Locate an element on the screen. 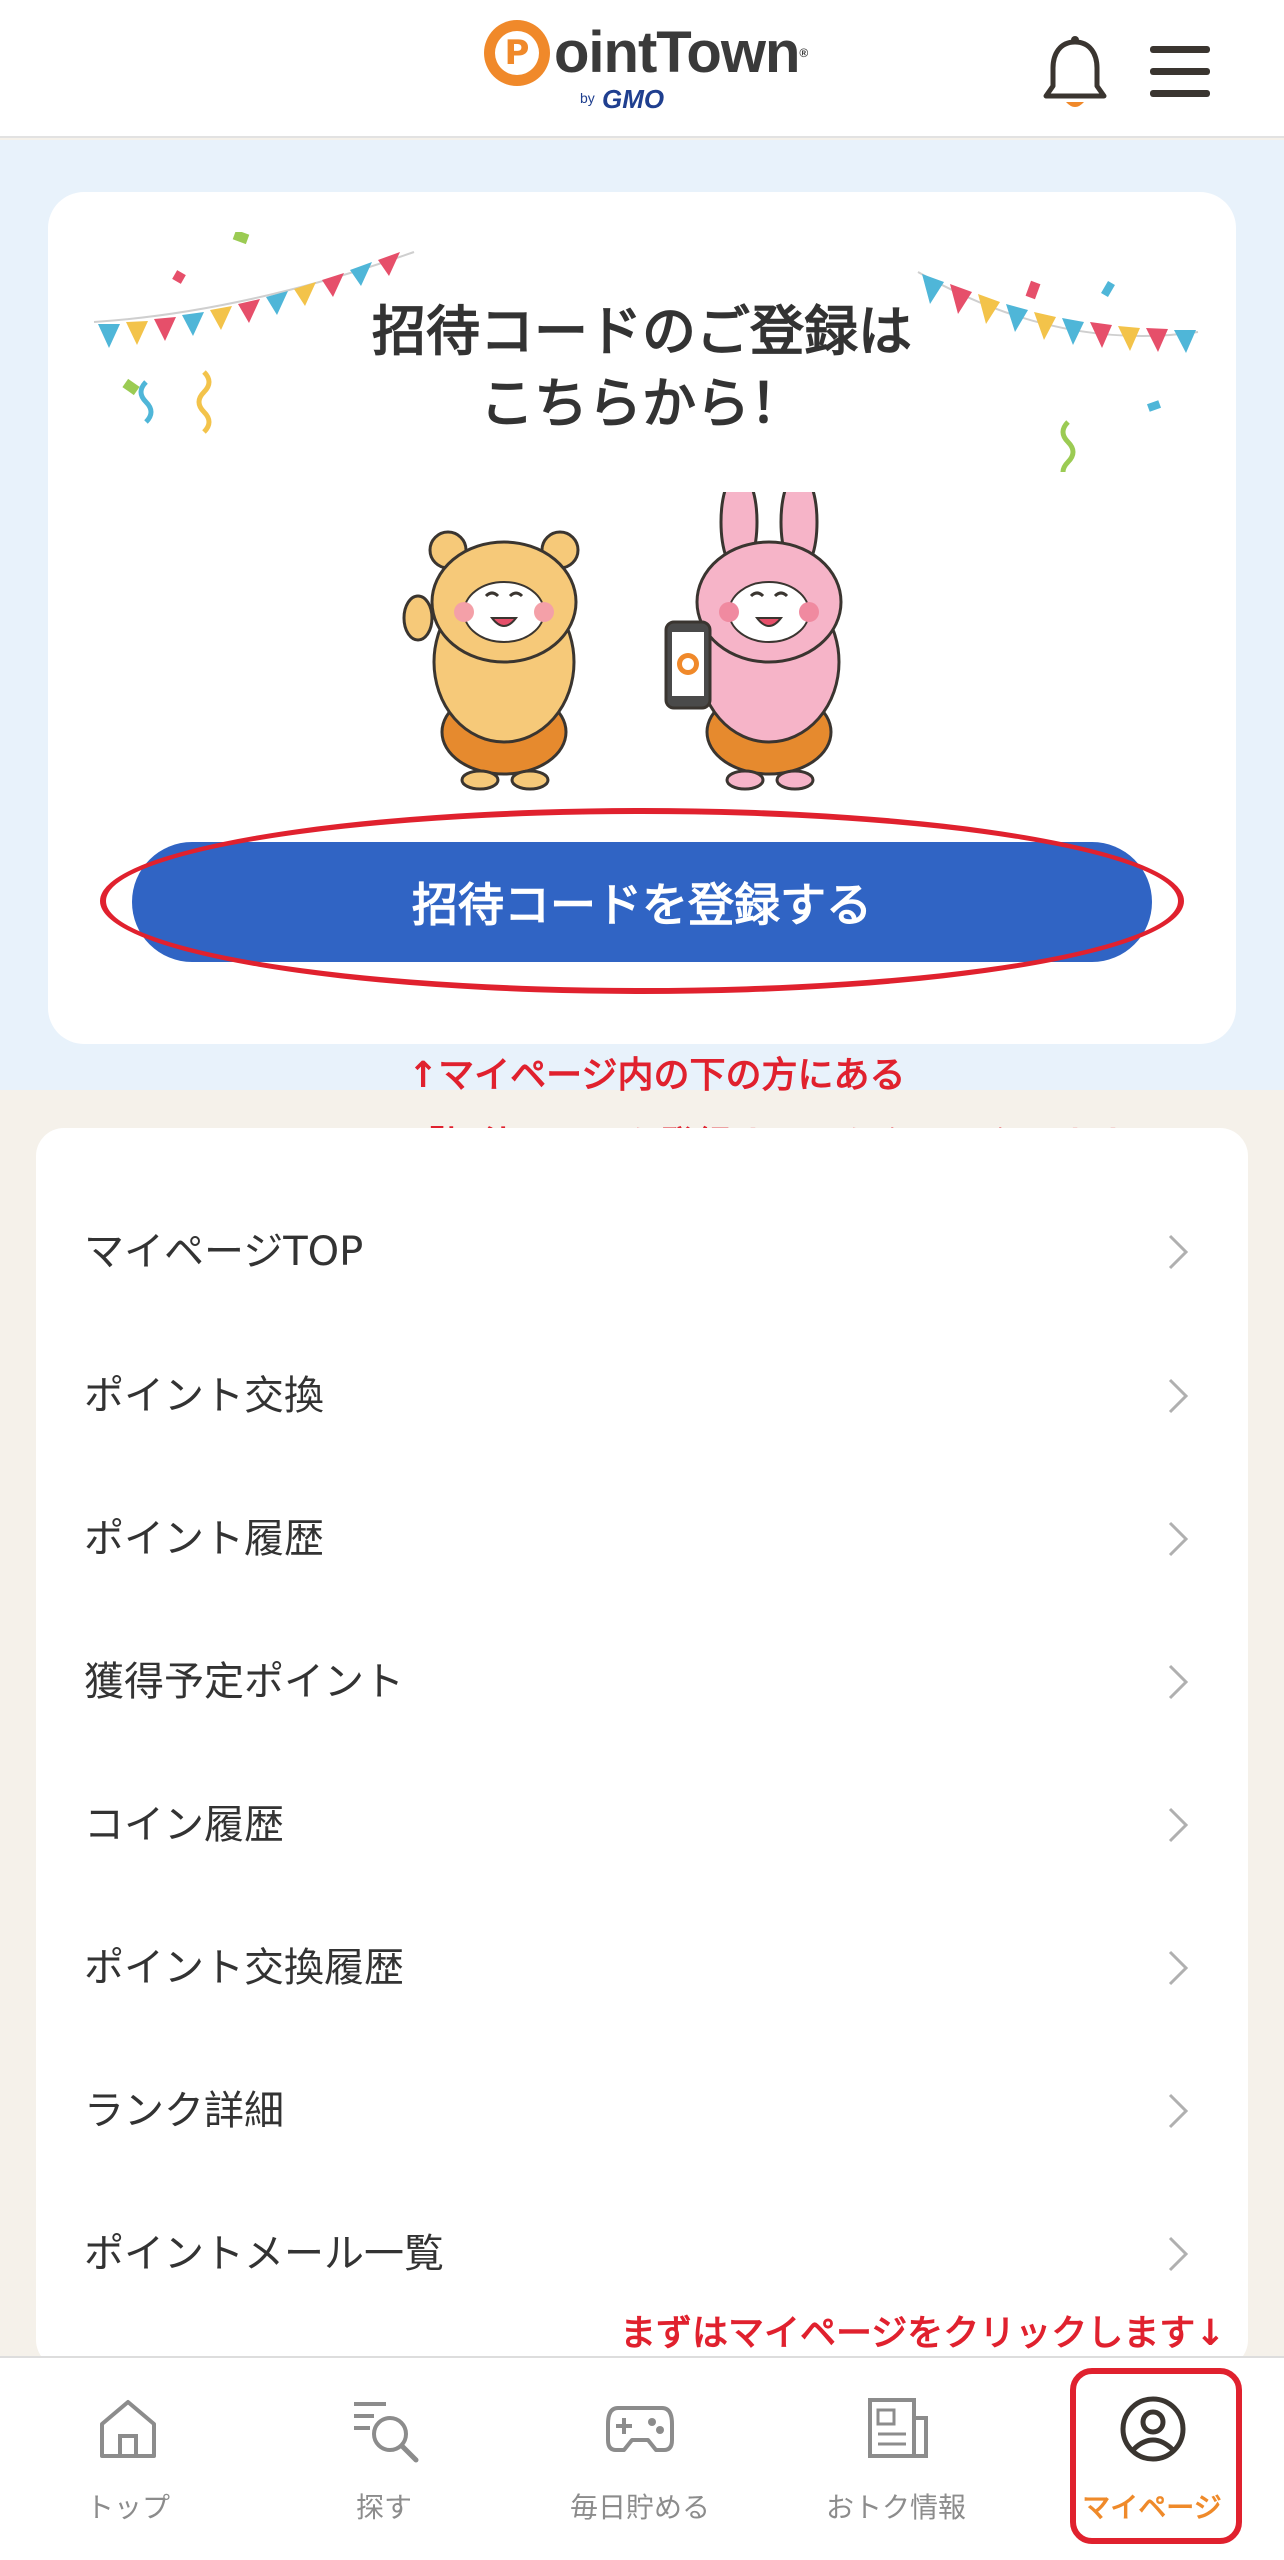 This screenshot has width=1284, height=2560. mascot-characters-illustration is located at coordinates (622, 641).